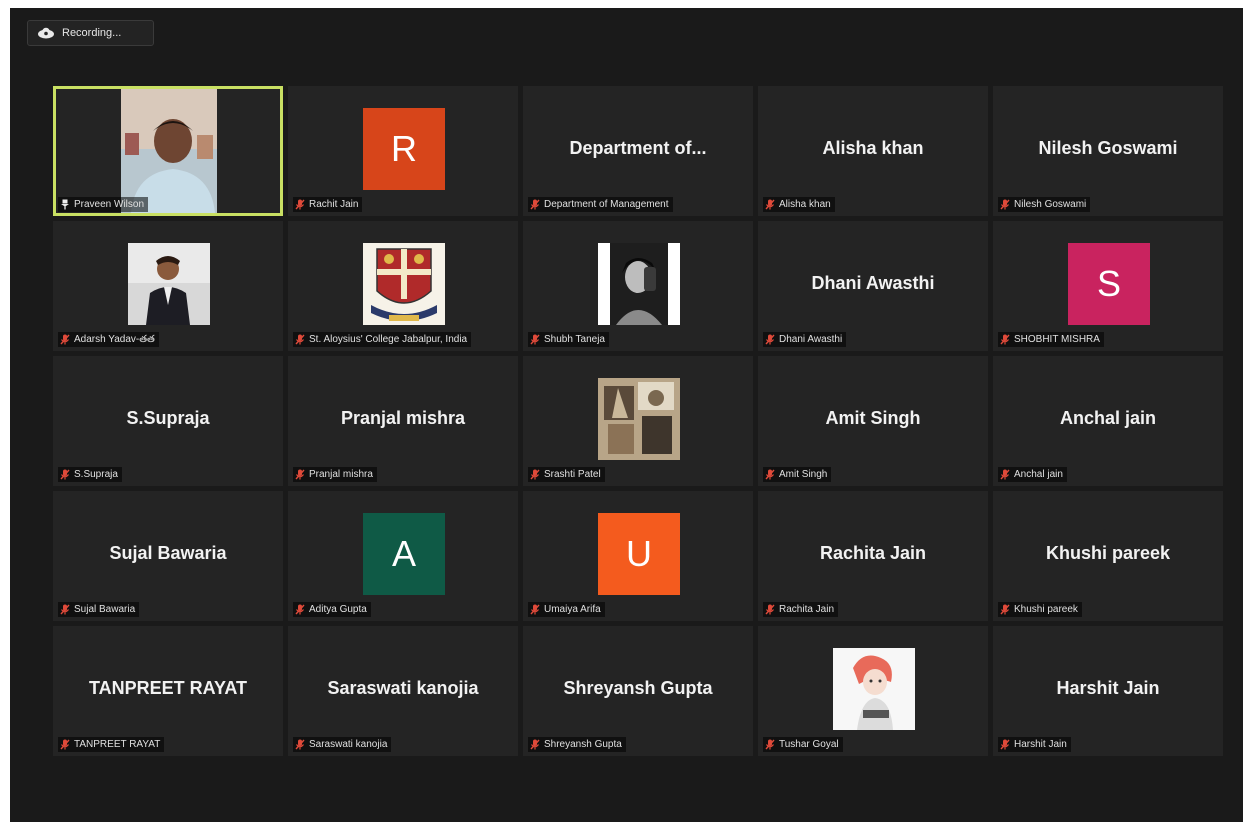  What do you see at coordinates (572, 474) in the screenshot?
I see `participant-name-label: Srashti Patel` at bounding box center [572, 474].